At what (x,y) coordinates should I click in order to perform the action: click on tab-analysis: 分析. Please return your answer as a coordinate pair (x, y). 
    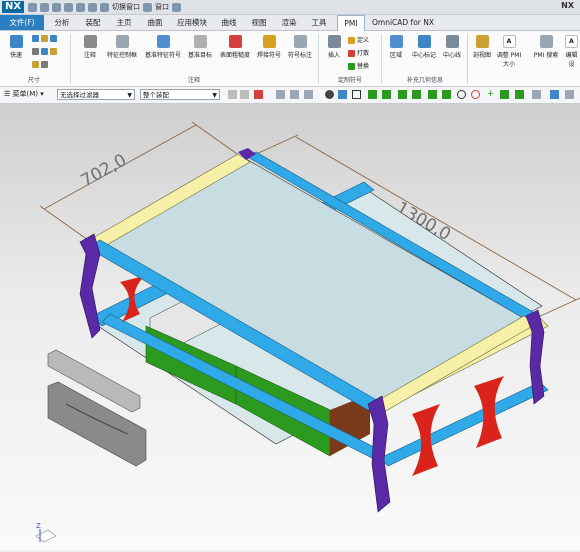
    Looking at the image, I should click on (62, 22).